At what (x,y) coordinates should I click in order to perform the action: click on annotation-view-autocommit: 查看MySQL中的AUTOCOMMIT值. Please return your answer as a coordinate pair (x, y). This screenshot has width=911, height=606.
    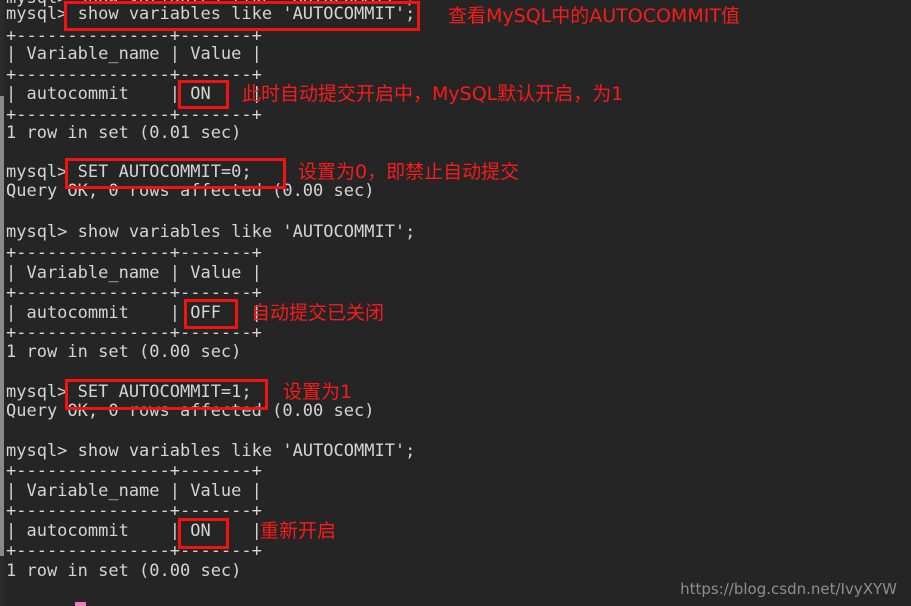
    Looking at the image, I should click on (594, 16).